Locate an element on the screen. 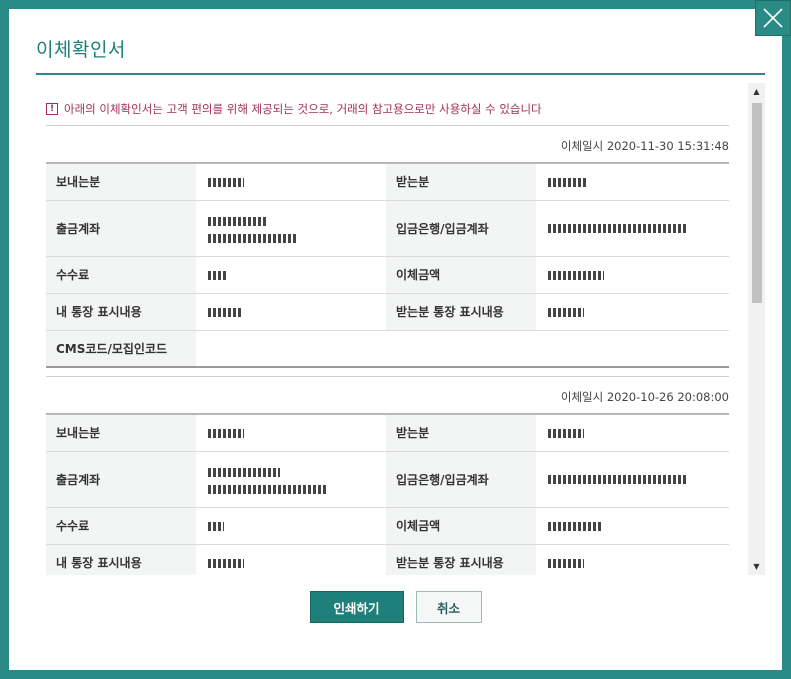 Image resolution: width=791 pixels, height=679 pixels. triangle-up-icon: ▲ is located at coordinates (756, 91).